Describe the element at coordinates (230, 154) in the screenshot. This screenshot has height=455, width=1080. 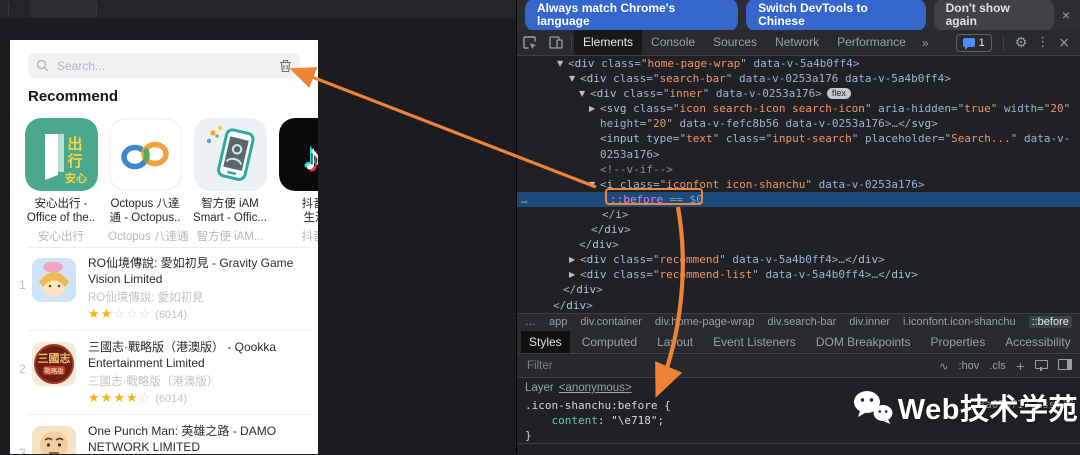
I see `iamsmart-app-icon` at that location.